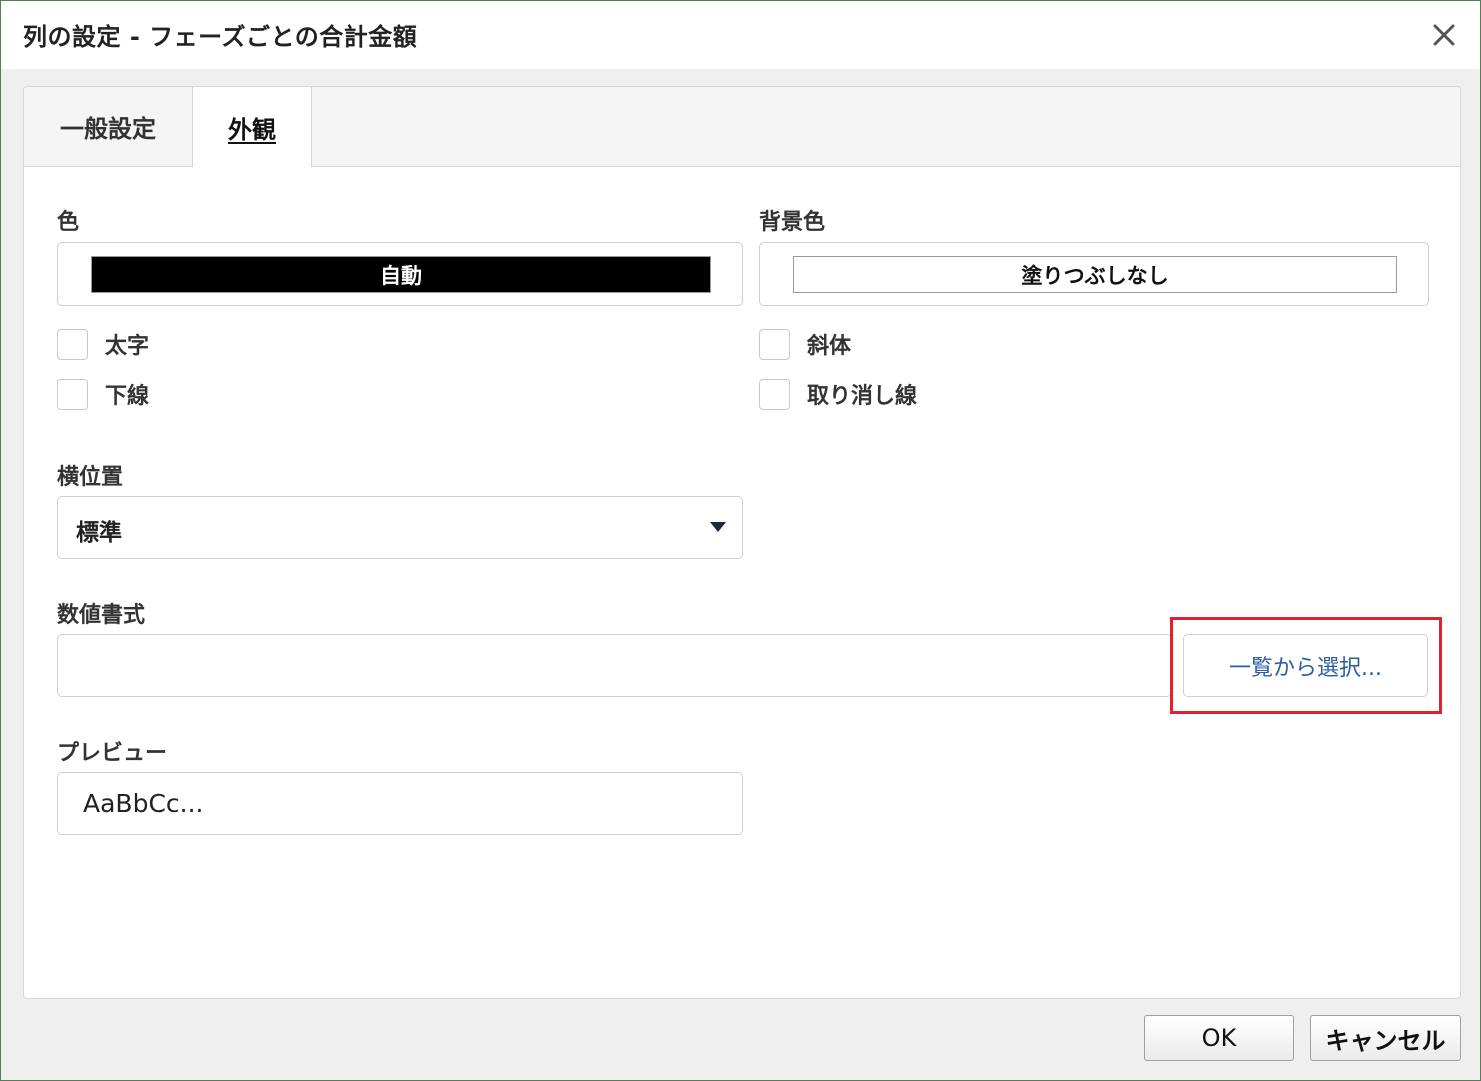  I want to click on horizontal-align-value: 標準, so click(99, 533).